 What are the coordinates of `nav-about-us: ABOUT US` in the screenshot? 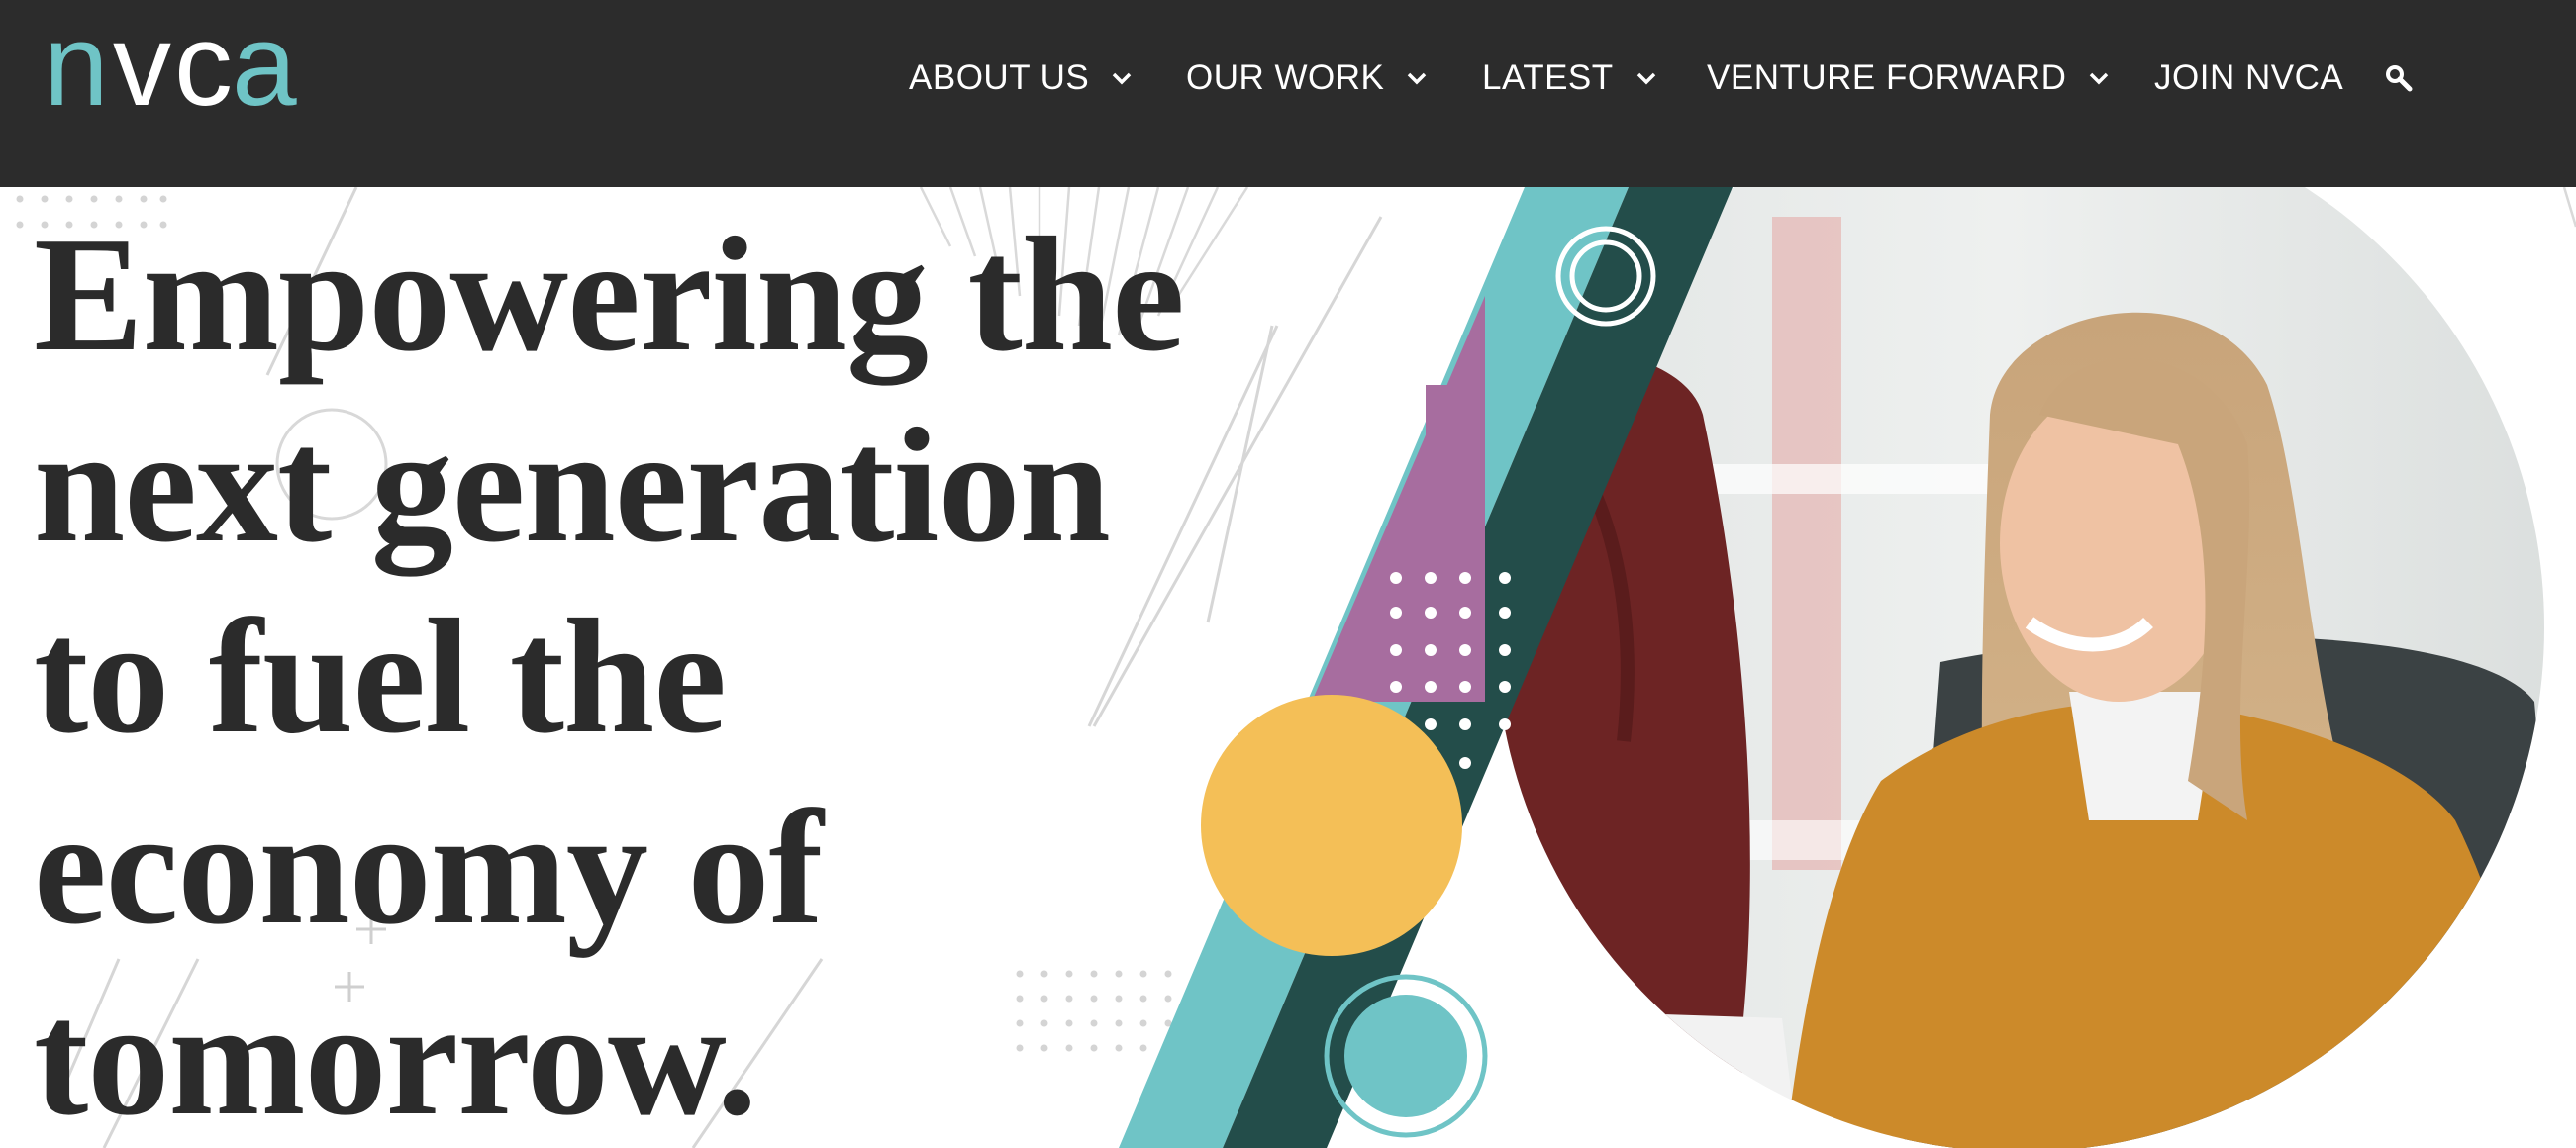 It's located at (1021, 78).